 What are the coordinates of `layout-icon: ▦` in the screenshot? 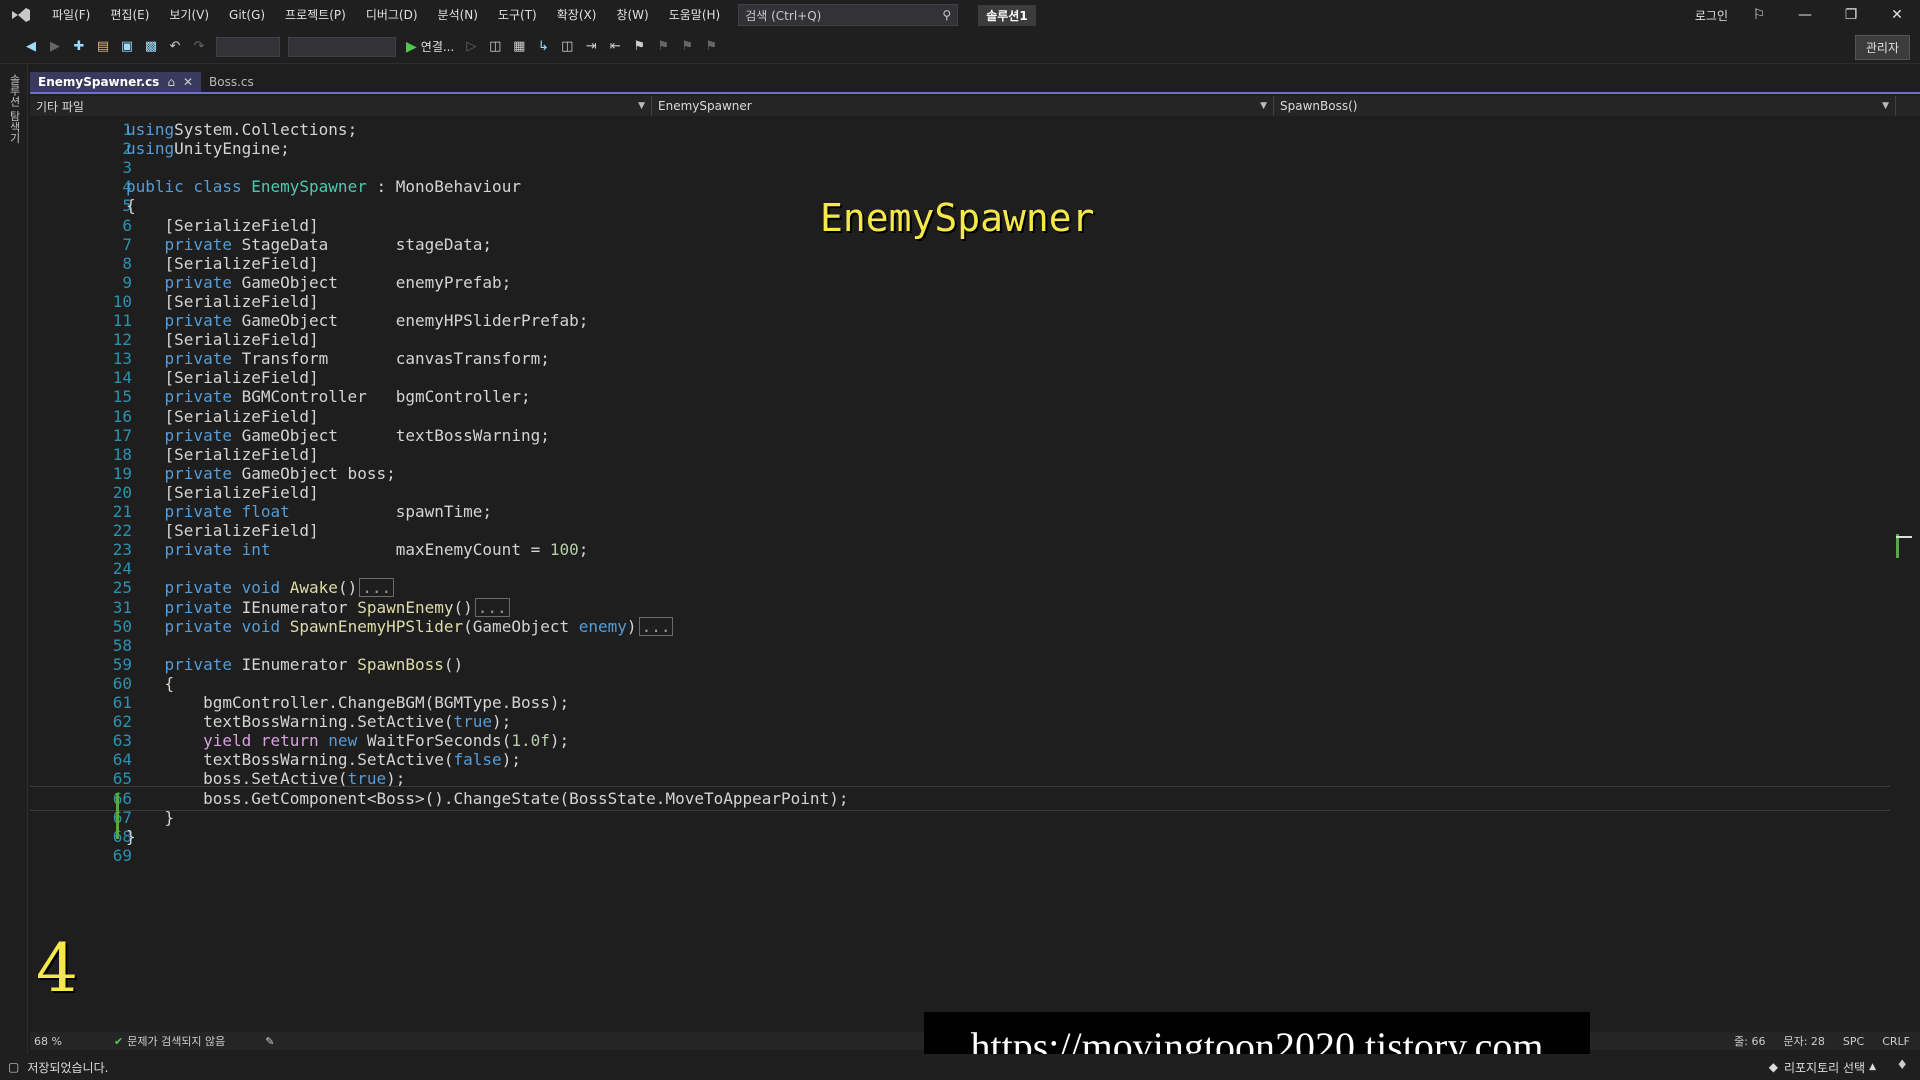 It's located at (519, 47).